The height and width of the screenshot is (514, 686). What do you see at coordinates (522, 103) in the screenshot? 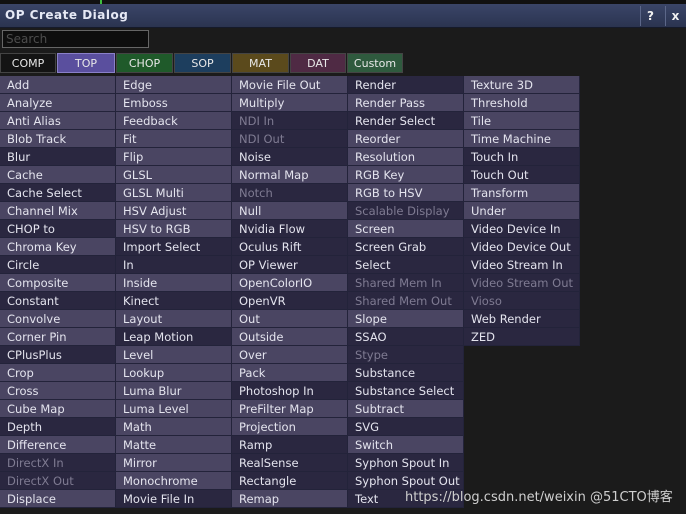
I see `operator-item: Threshold` at bounding box center [522, 103].